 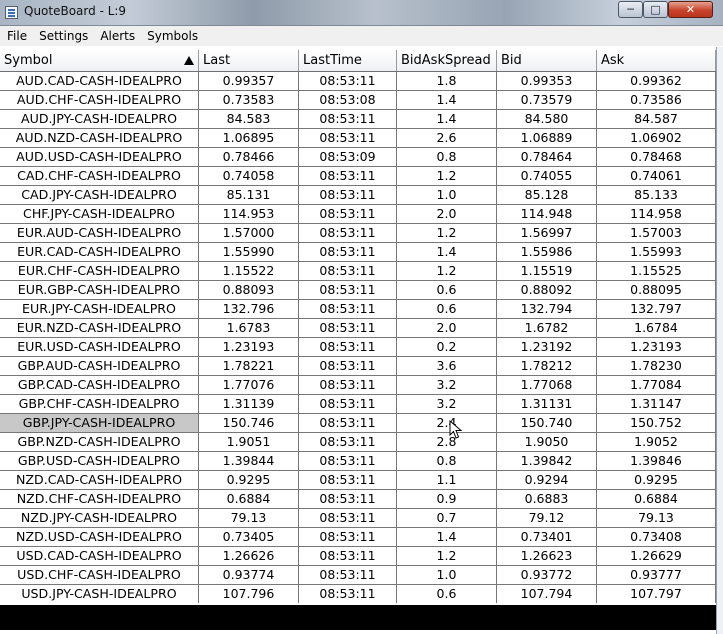 I want to click on cell-last: 1.06895, so click(x=249, y=138).